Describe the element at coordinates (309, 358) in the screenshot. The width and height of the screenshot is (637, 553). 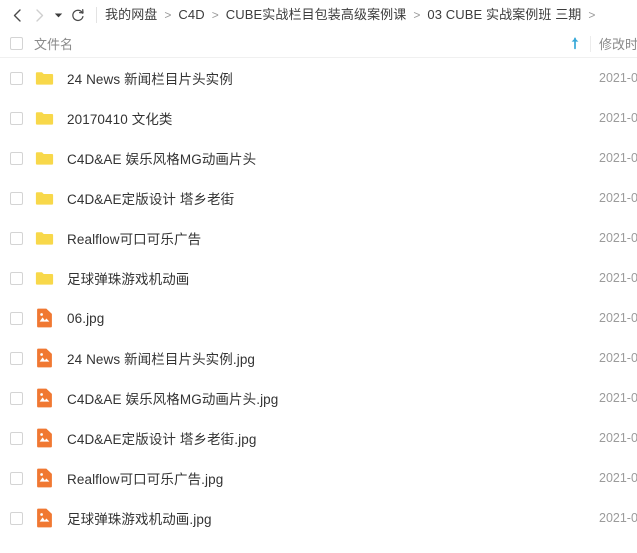
I see `file-name-label: 24 News 新闻栏目片头实例.jpg` at that location.